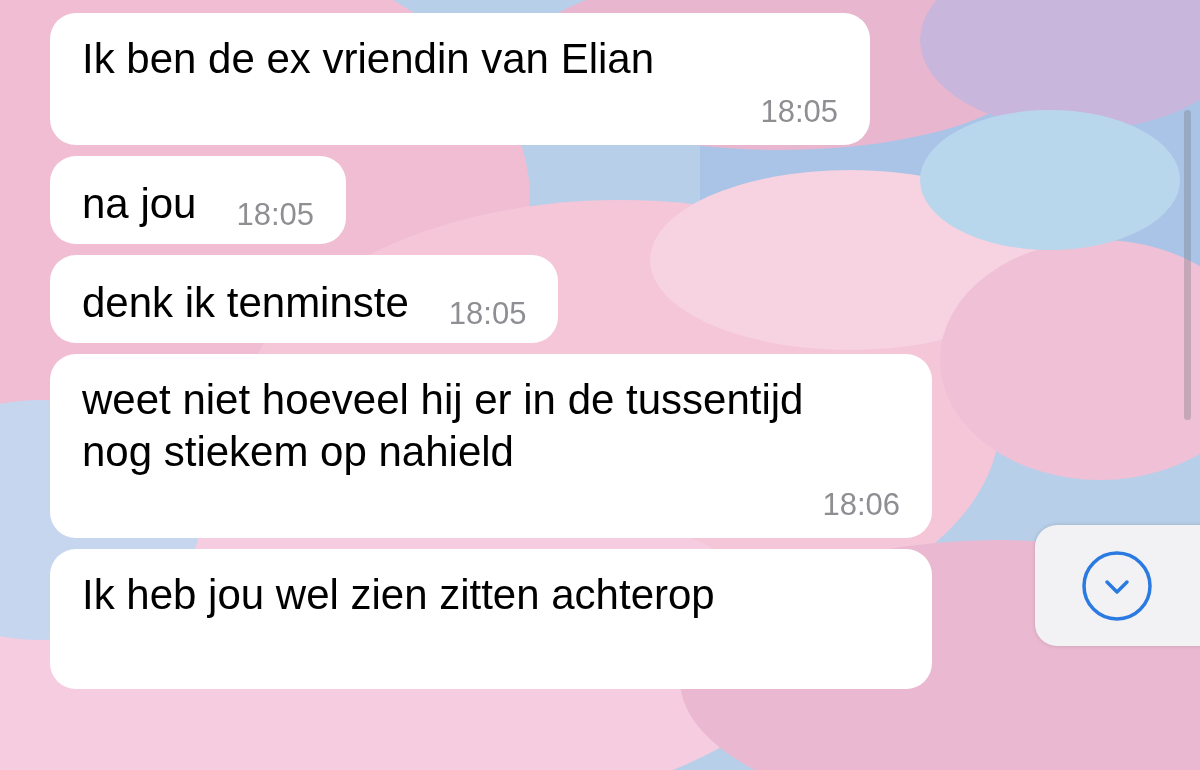 The image size is (1200, 770). I want to click on chevron-down-icon, so click(1117, 585).